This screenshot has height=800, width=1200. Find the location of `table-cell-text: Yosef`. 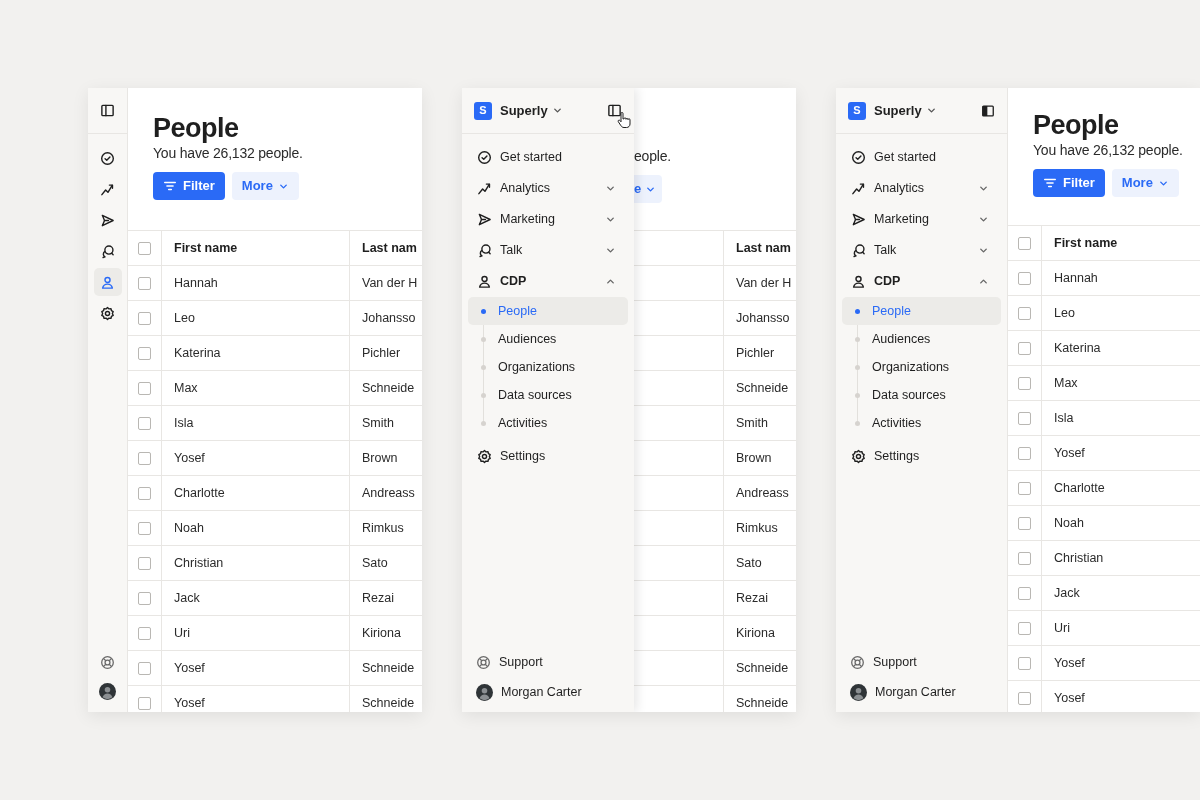

table-cell-text: Yosef is located at coordinates (189, 458).